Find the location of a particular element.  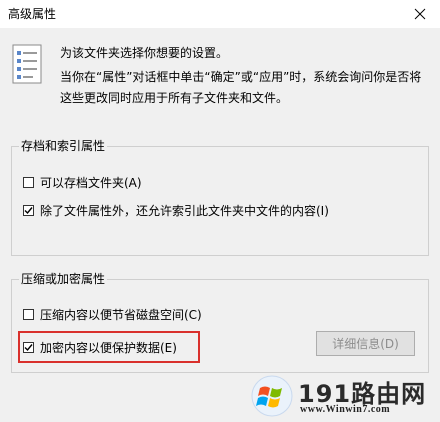

close-button is located at coordinates (420, 14).